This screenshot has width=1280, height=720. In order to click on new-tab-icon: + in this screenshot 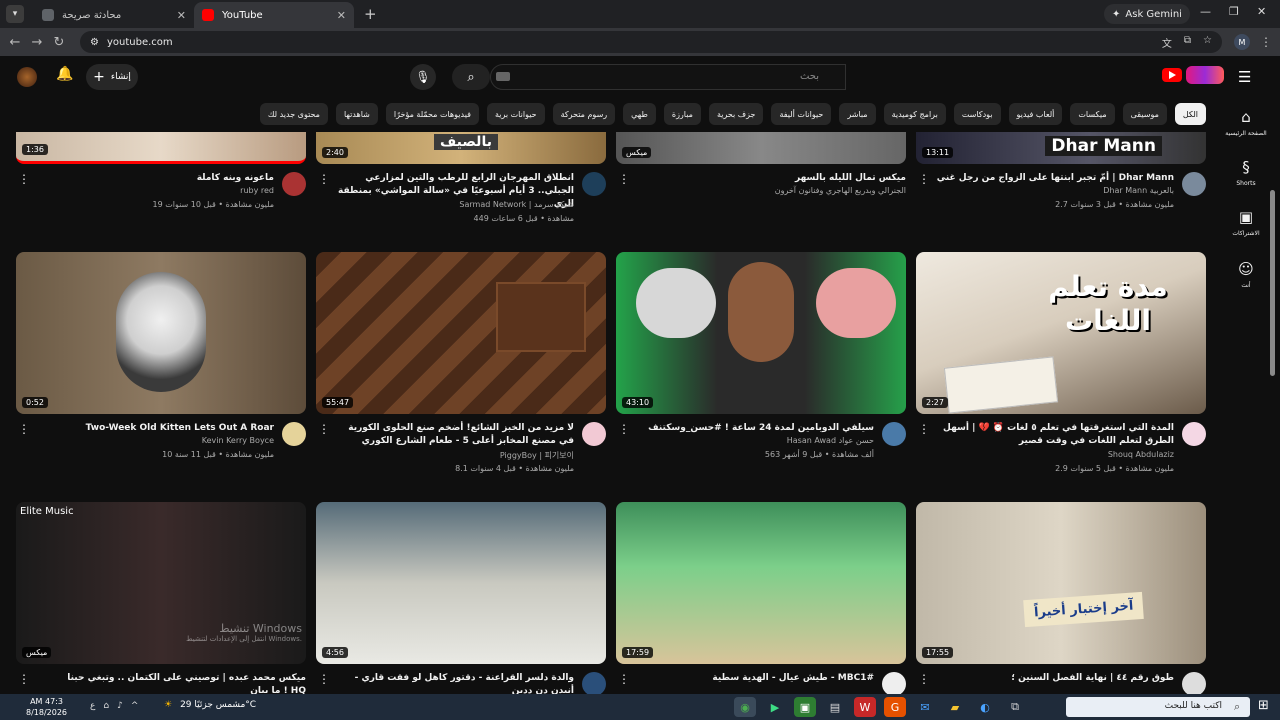, I will do `click(370, 14)`.